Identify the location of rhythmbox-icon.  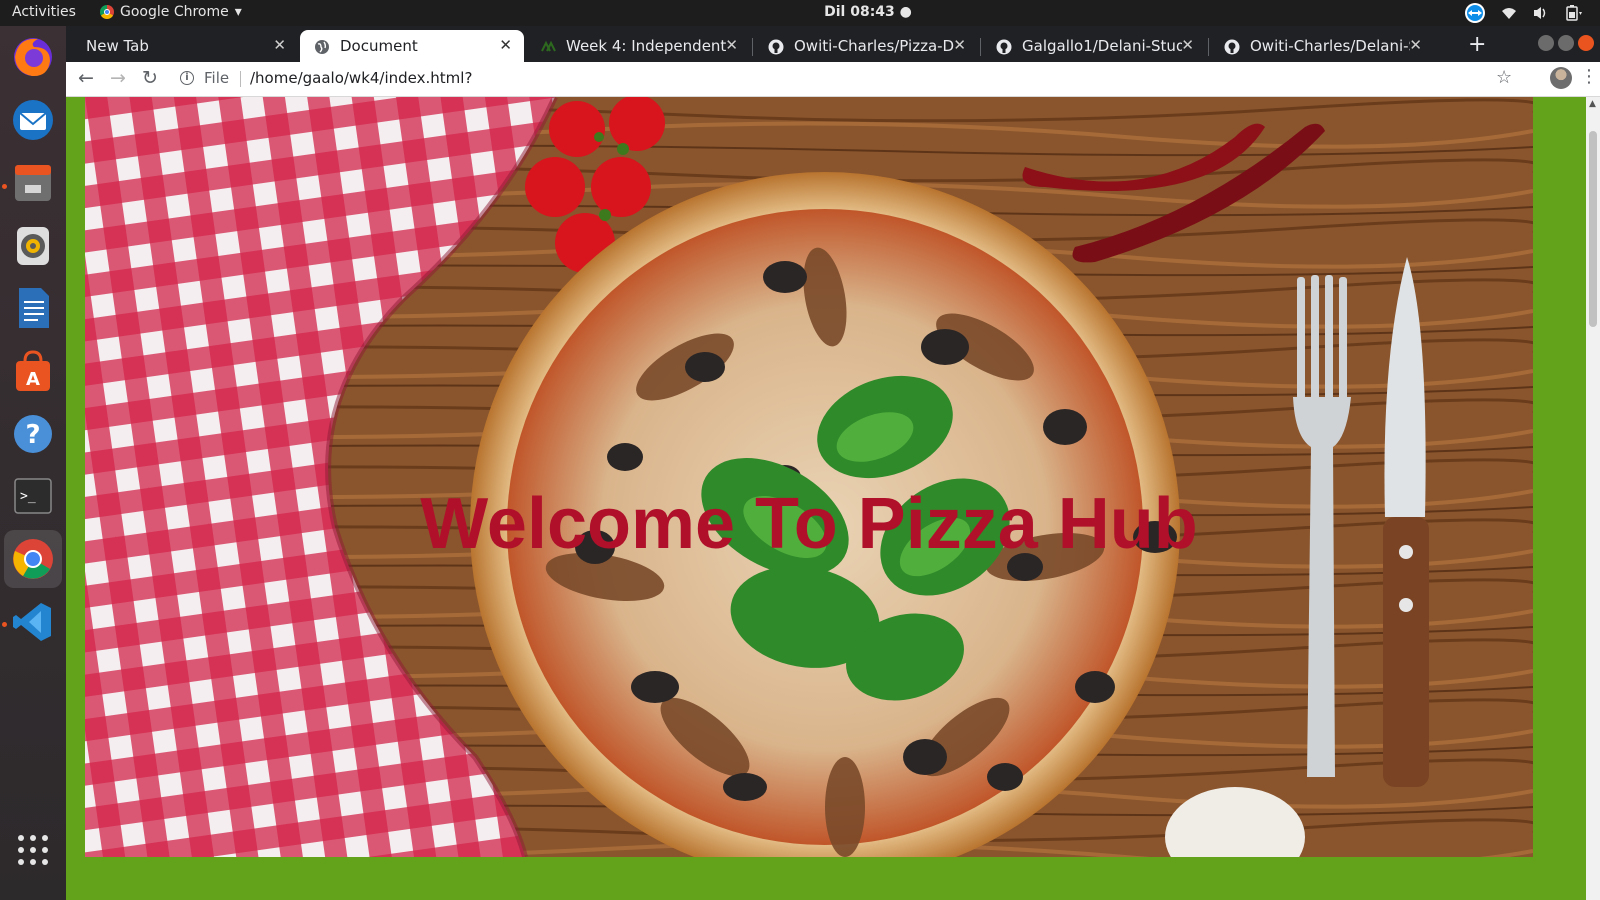
(33, 246).